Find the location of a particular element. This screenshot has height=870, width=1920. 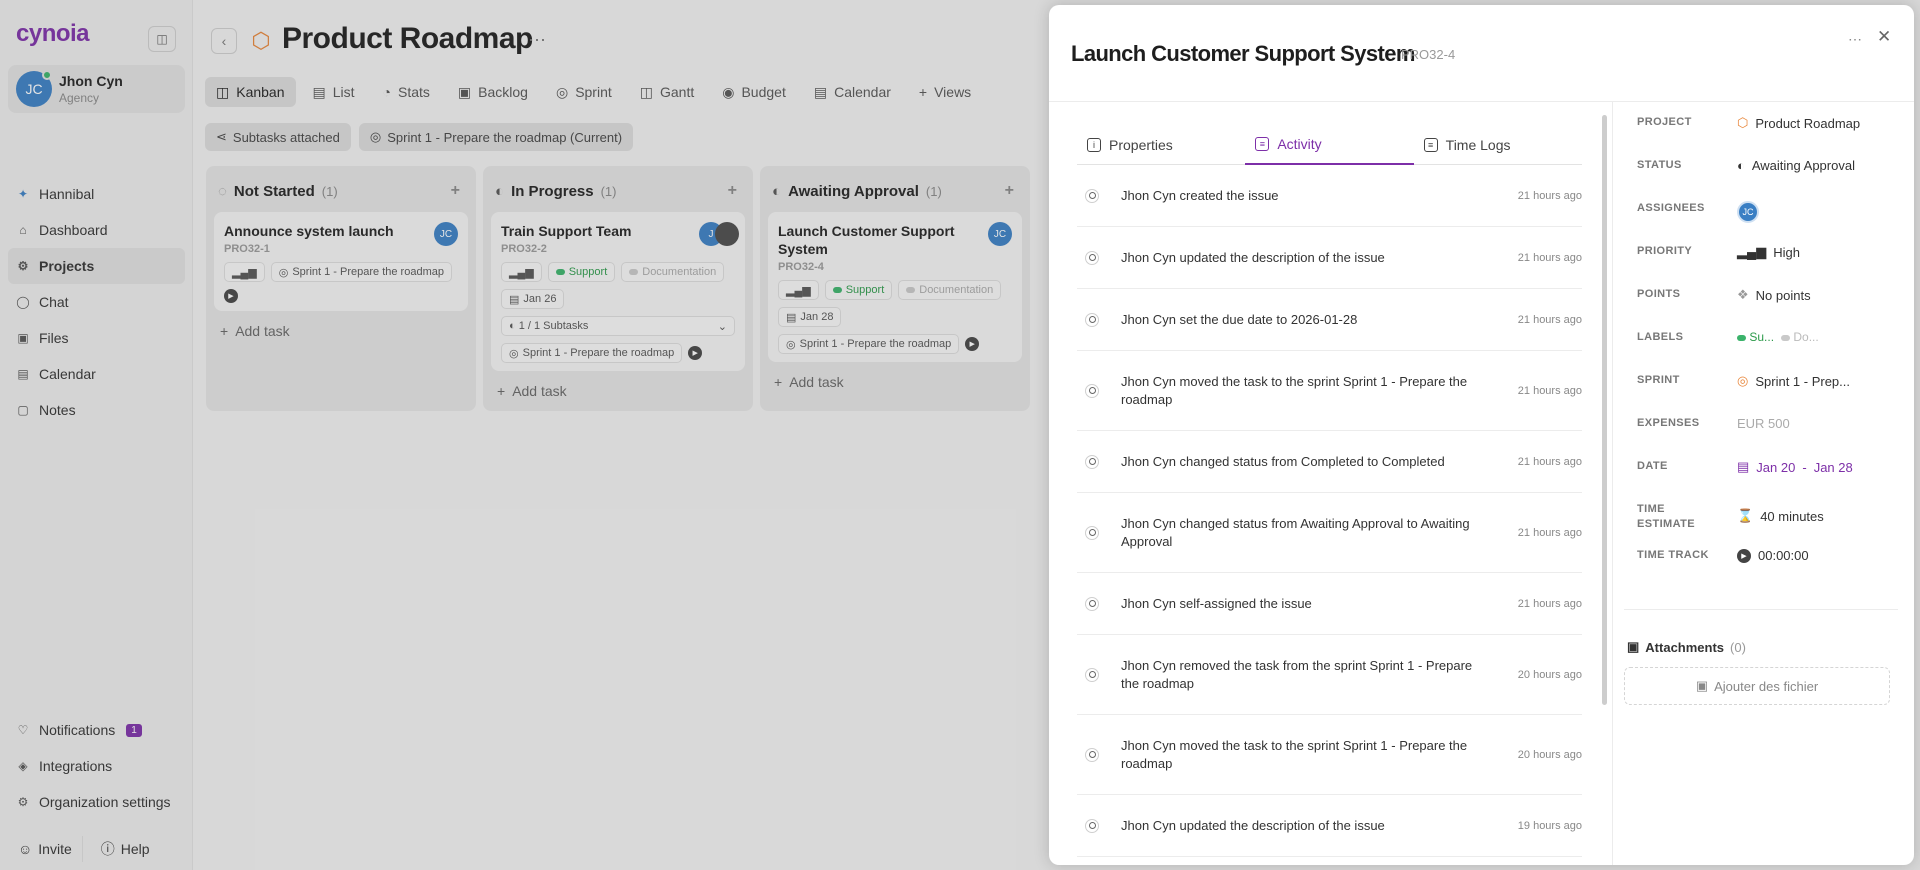

property-label: TIME TRACK is located at coordinates (1673, 555).